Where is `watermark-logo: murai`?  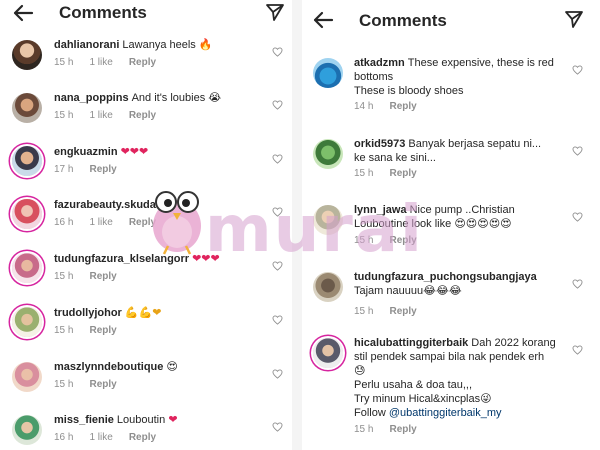 watermark-logo: murai is located at coordinates (314, 230).